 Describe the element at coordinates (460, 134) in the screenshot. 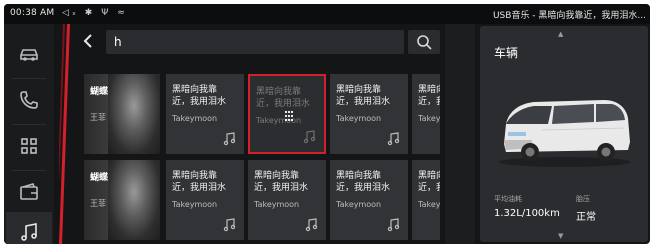

I see `grid-edge-shadow` at that location.